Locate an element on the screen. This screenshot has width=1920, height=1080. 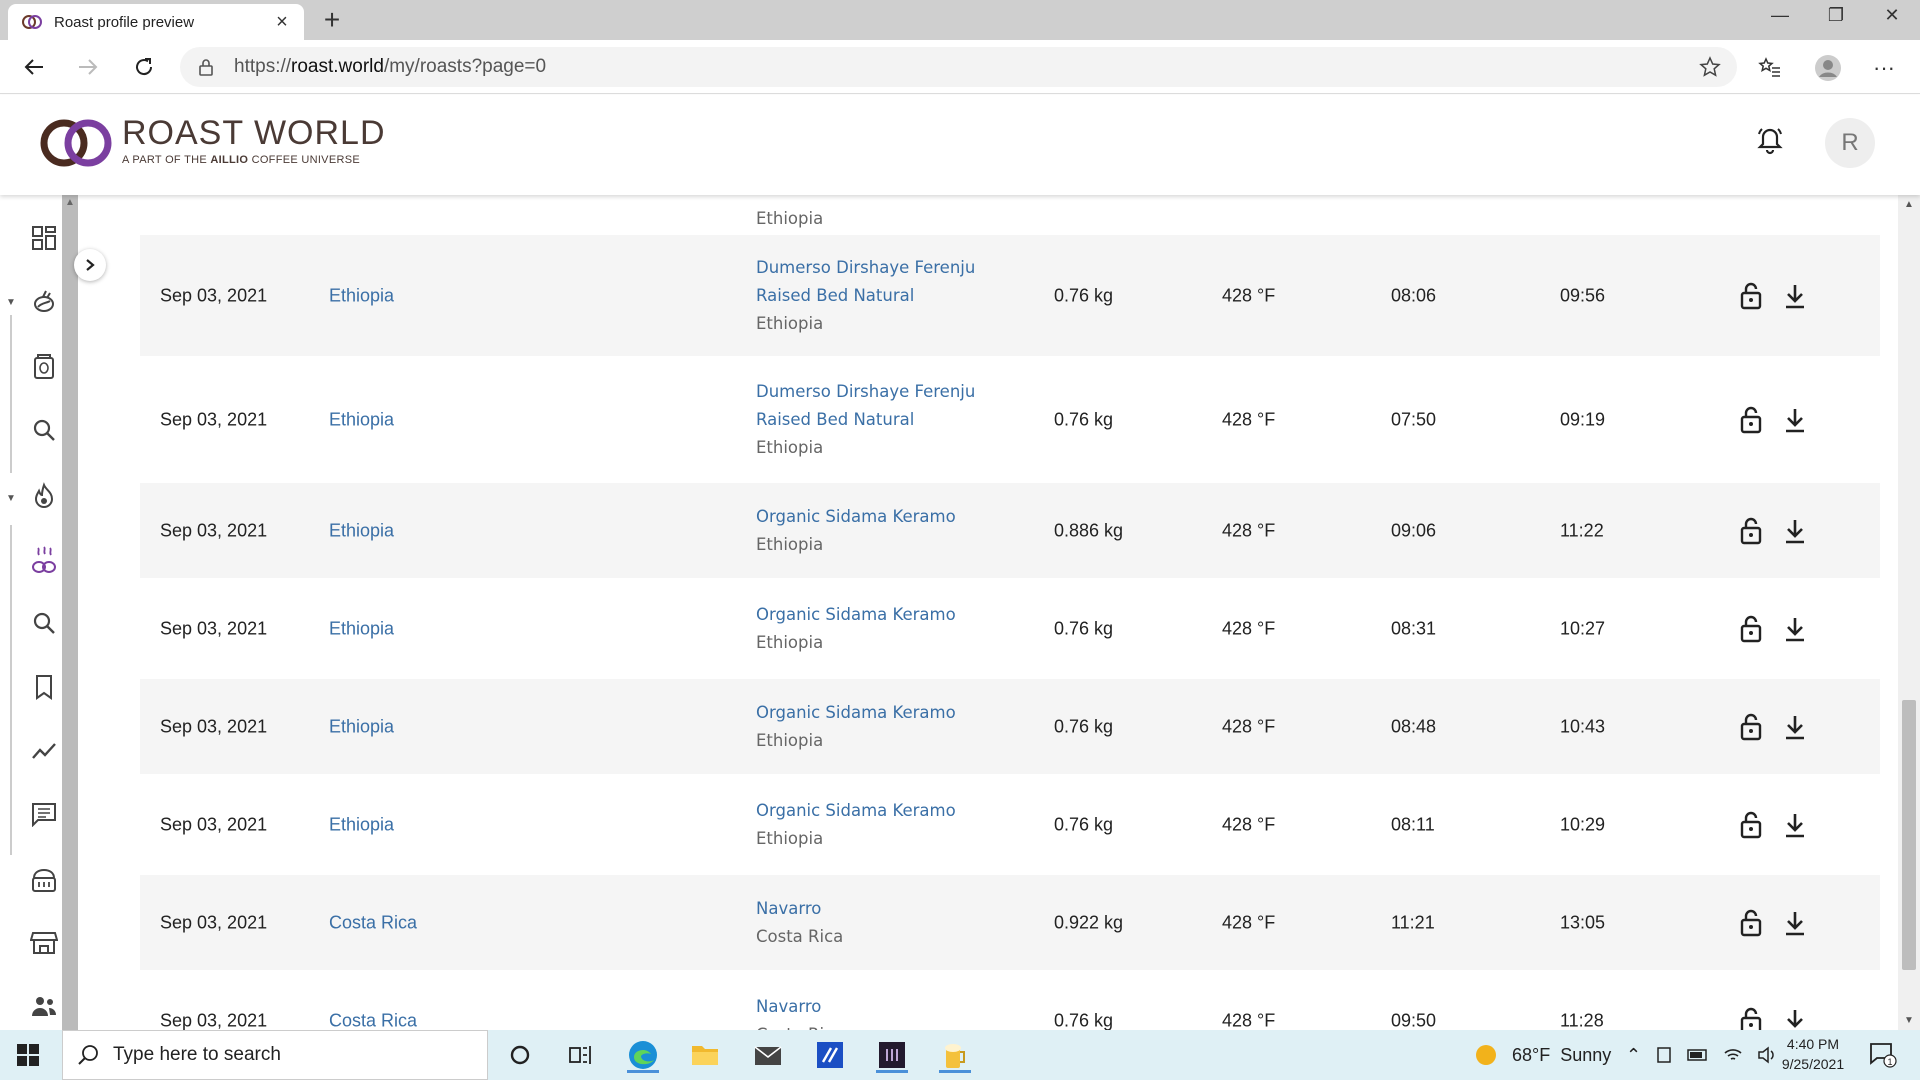
back-button is located at coordinates (34, 67).